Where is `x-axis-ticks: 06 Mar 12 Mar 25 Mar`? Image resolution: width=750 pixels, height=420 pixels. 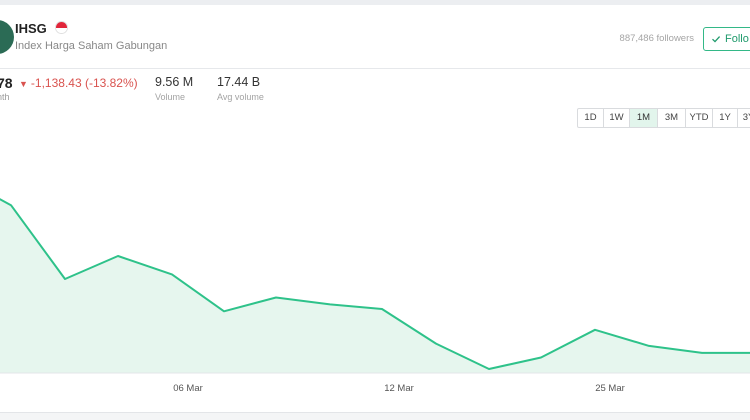 x-axis-ticks: 06 Mar 12 Mar 25 Mar is located at coordinates (399, 388).